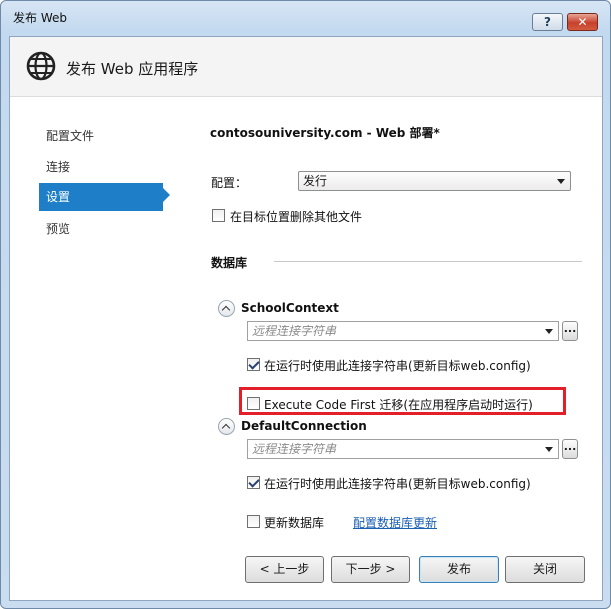 Image resolution: width=611 pixels, height=609 pixels. What do you see at coordinates (582, 22) in the screenshot?
I see `close-window-button: ✕` at bounding box center [582, 22].